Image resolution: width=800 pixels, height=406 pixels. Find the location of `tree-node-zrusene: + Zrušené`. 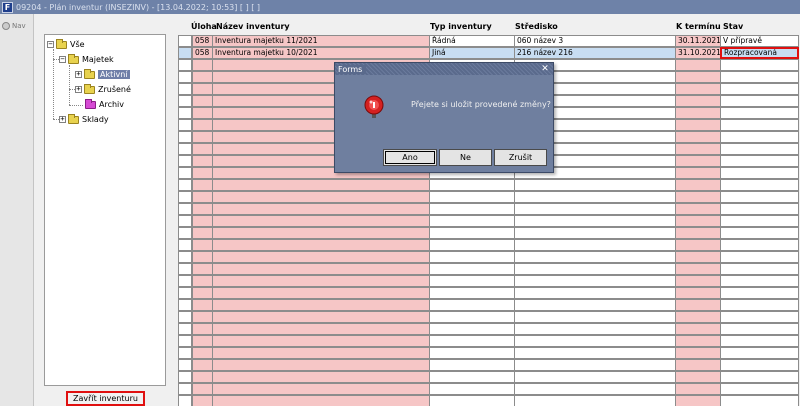

tree-node-zrusene: + Zrušené is located at coordinates (103, 89).